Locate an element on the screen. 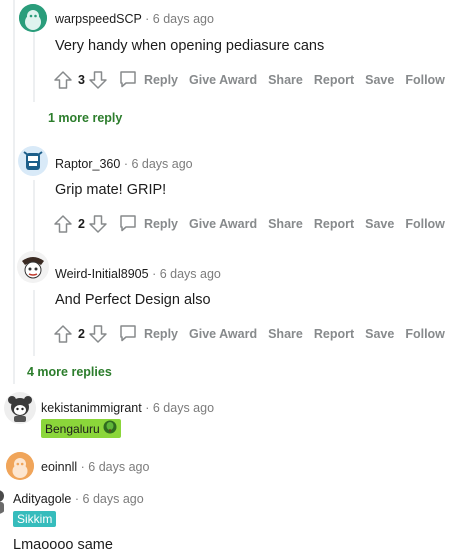 The height and width of the screenshot is (558, 468). comment-meta: Raptor_360 · 6 days ago is located at coordinates (124, 164).